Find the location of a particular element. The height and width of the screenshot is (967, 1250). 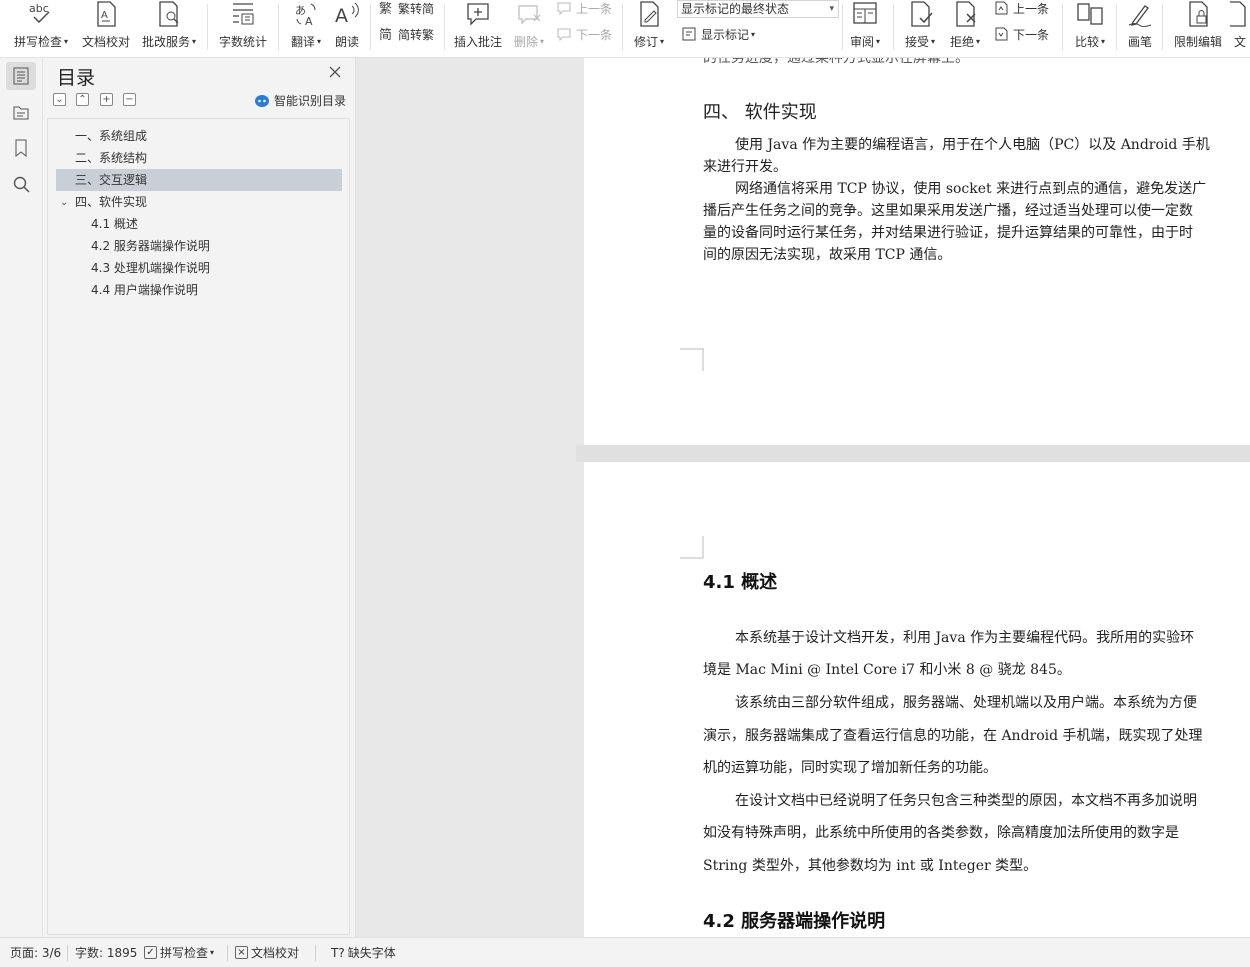

add-heading-icon: + is located at coordinates (106, 99).